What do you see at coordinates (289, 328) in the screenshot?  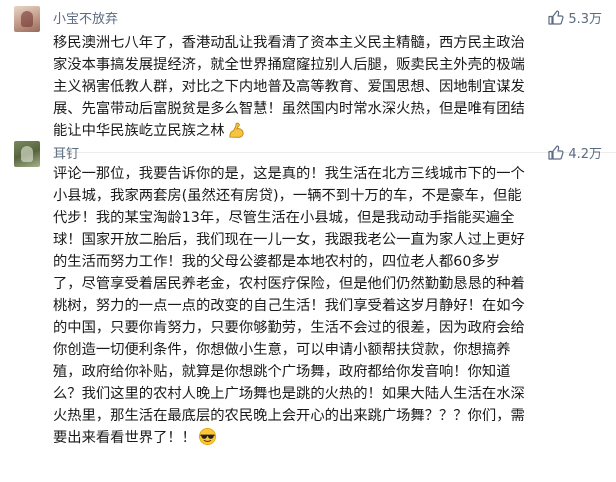 I see `comment-line: 的中国，只要你肯努力，只要你够勤劳，生活不会过的很差，因为政府会给` at bounding box center [289, 328].